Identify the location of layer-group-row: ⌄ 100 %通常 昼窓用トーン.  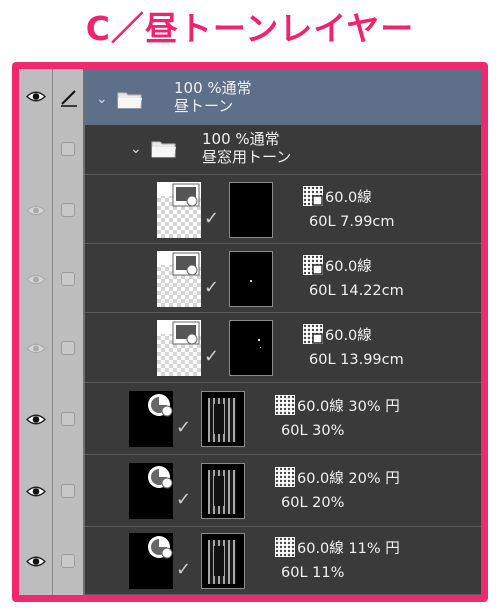
(250, 150).